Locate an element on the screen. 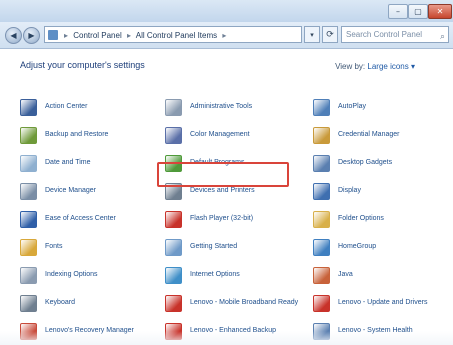 This screenshot has height=345, width=453. control-panel-item: Device Manager is located at coordinates (58, 191).